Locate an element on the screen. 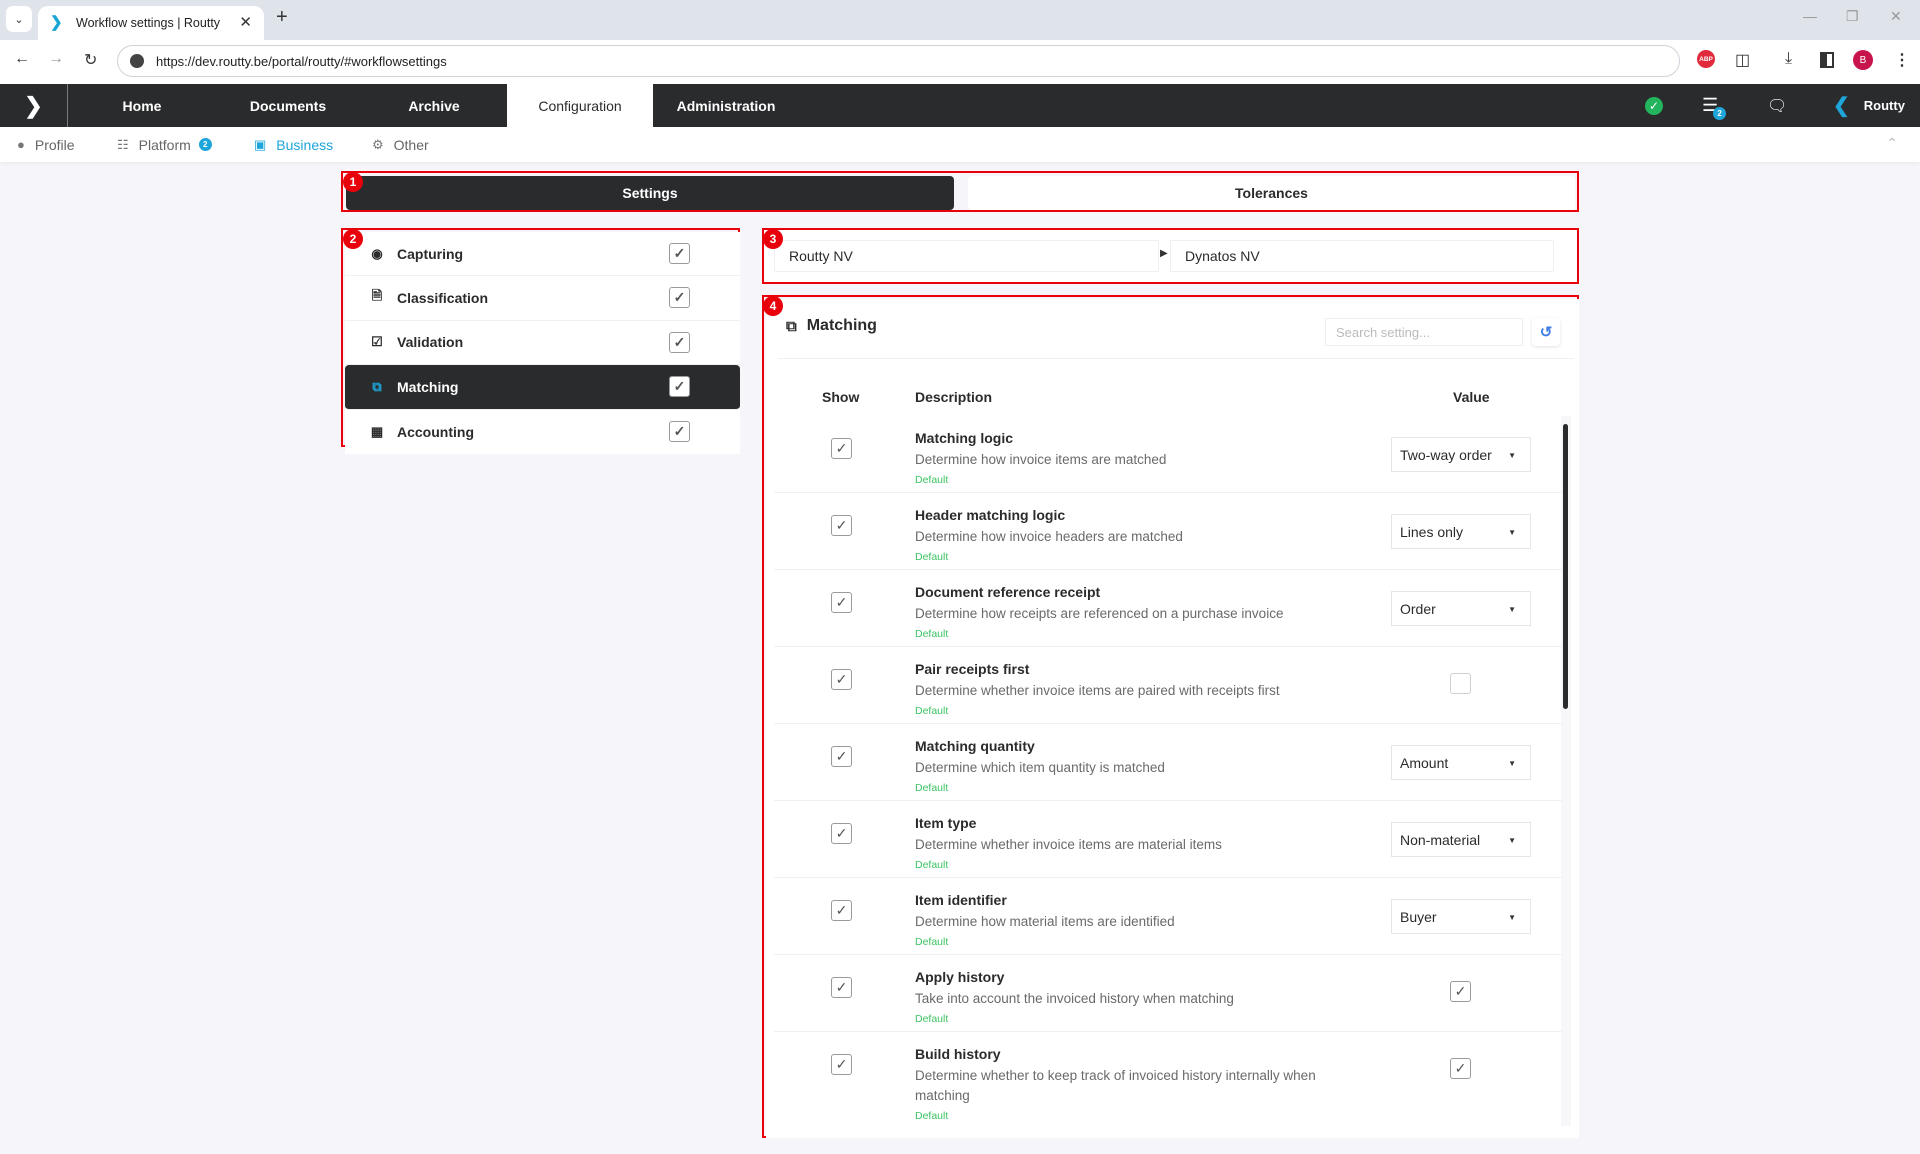 The height and width of the screenshot is (1154, 1920). site-info-icon is located at coordinates (137, 61).